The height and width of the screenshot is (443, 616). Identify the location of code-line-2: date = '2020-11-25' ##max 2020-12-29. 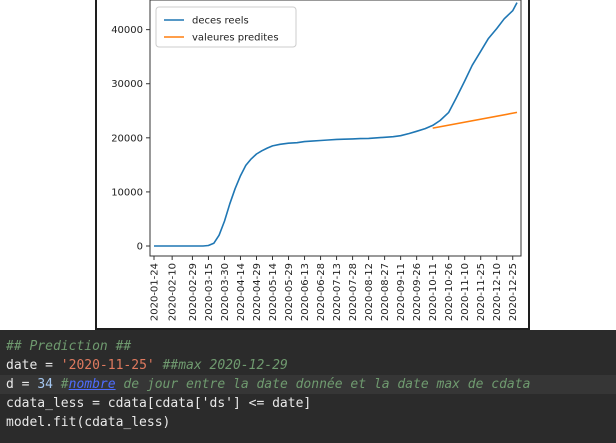
(308, 365).